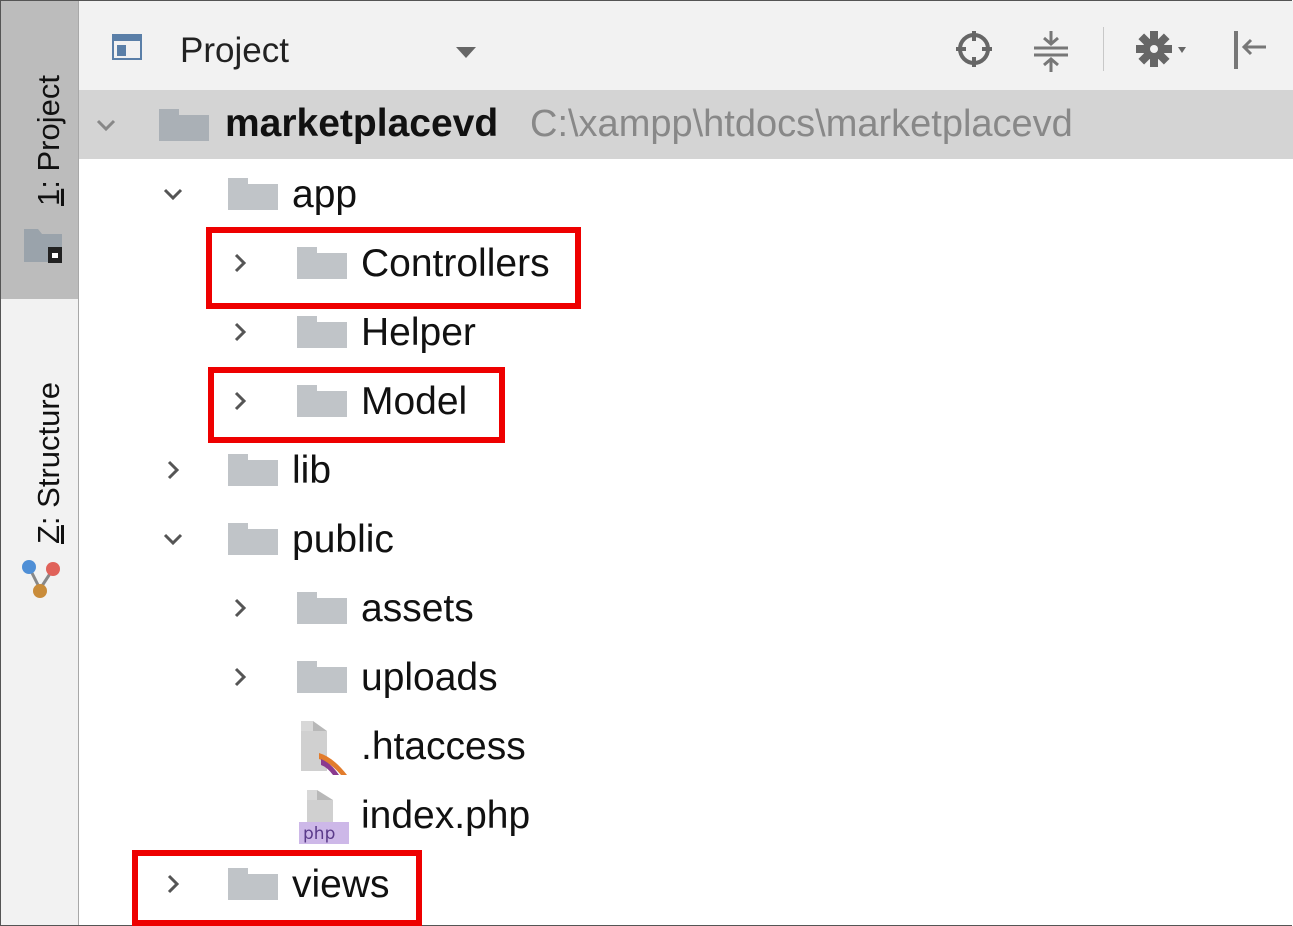 Image resolution: width=1293 pixels, height=926 pixels. I want to click on tool-window-strip: 1: Project Z: Structure, so click(40, 463).